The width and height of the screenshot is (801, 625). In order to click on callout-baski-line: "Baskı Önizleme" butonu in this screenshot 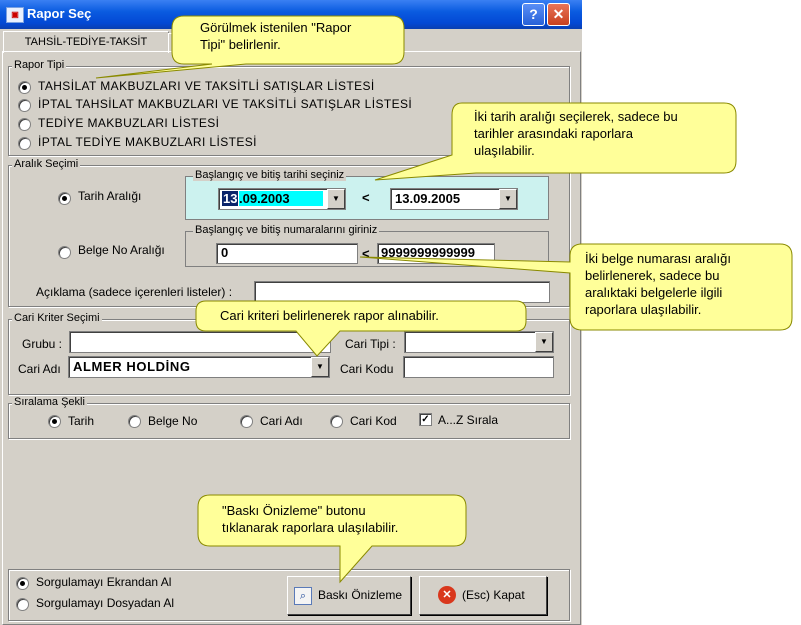, I will do `click(294, 510)`.